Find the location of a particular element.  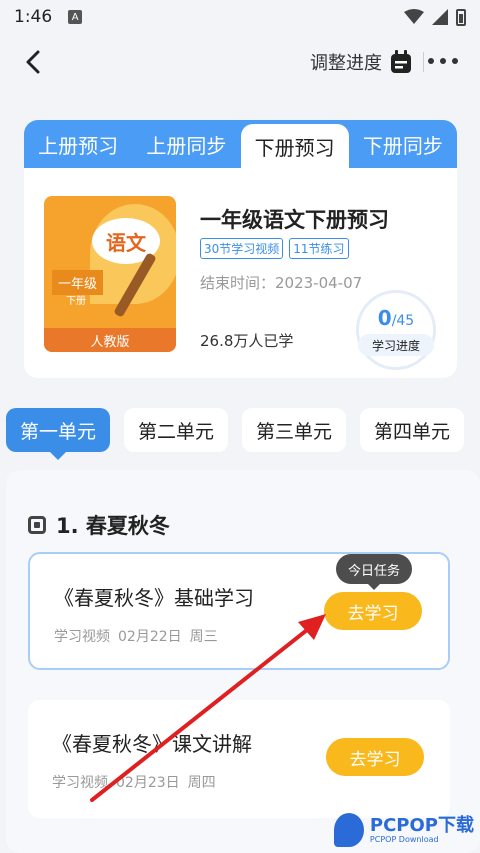

progress-done: 0 is located at coordinates (384, 318).